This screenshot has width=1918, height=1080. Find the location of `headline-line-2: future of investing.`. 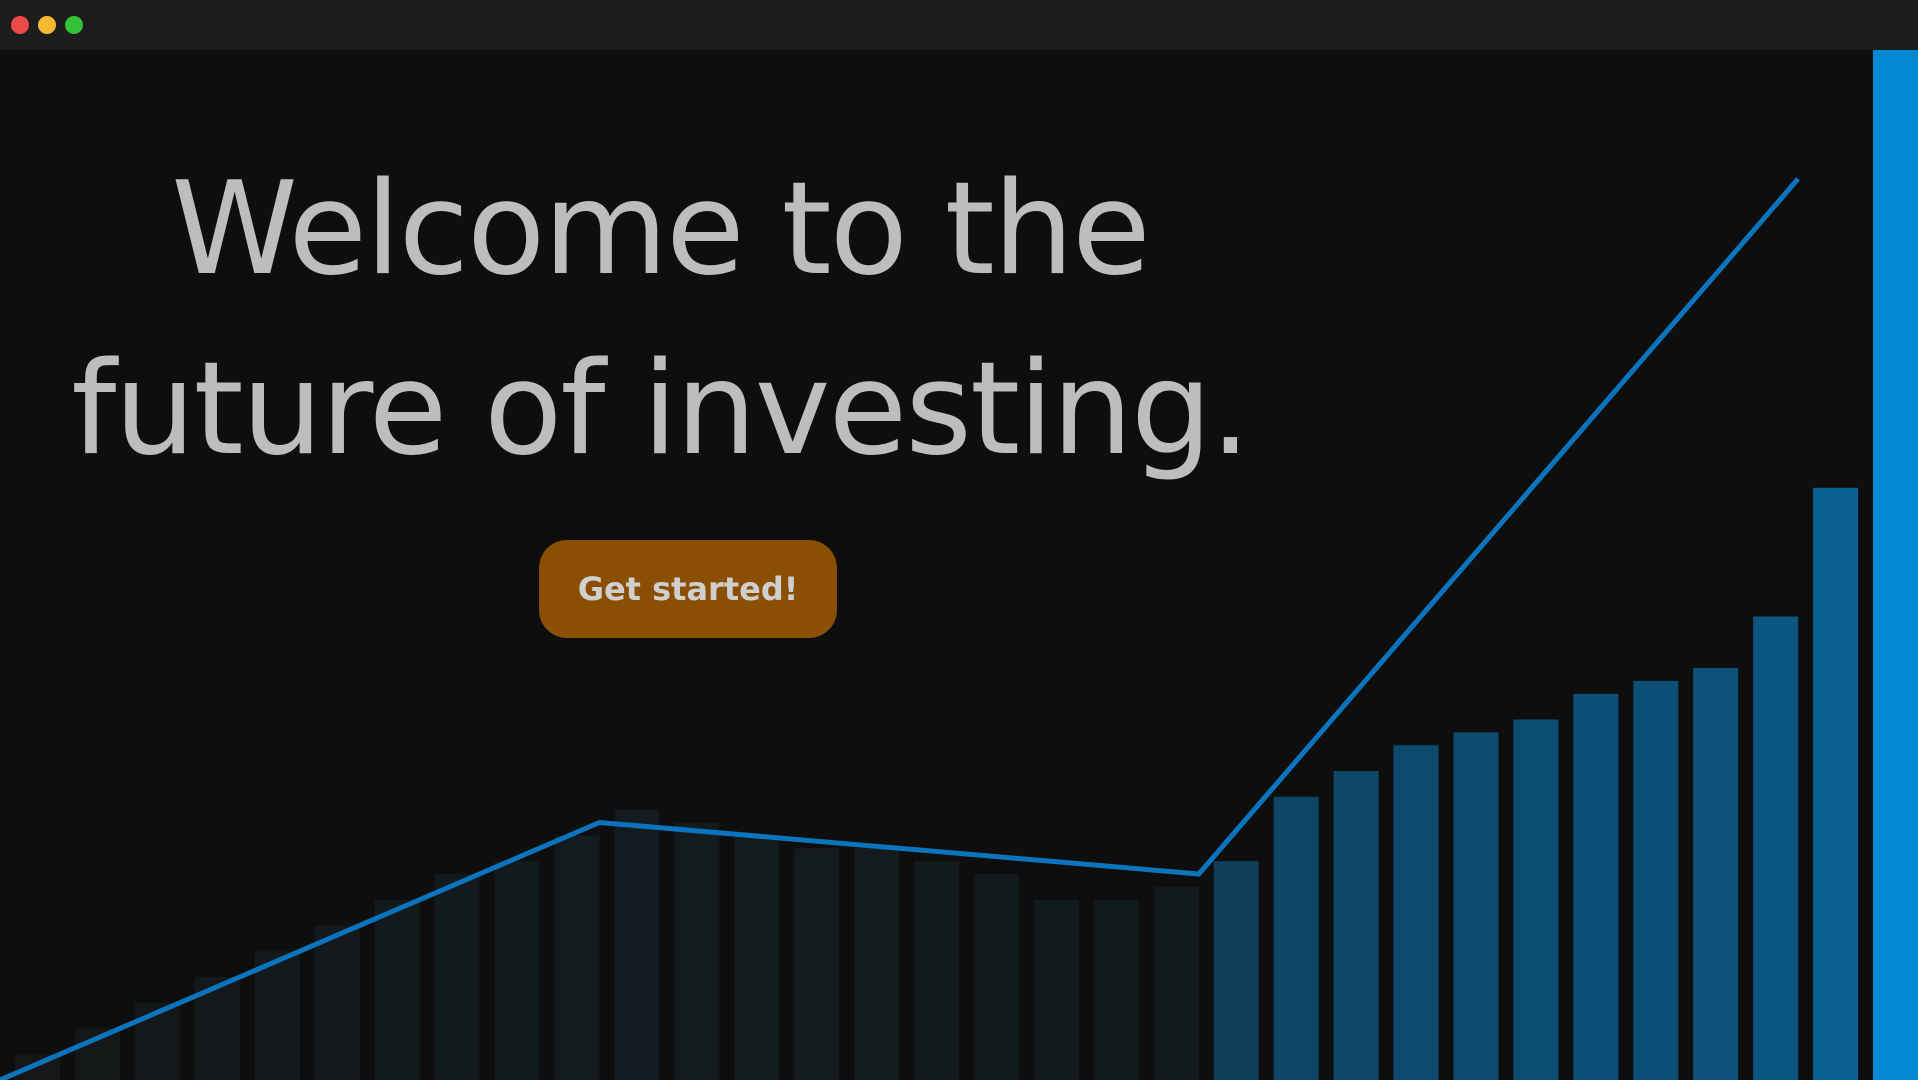

headline-line-2: future of investing. is located at coordinates (661, 409).